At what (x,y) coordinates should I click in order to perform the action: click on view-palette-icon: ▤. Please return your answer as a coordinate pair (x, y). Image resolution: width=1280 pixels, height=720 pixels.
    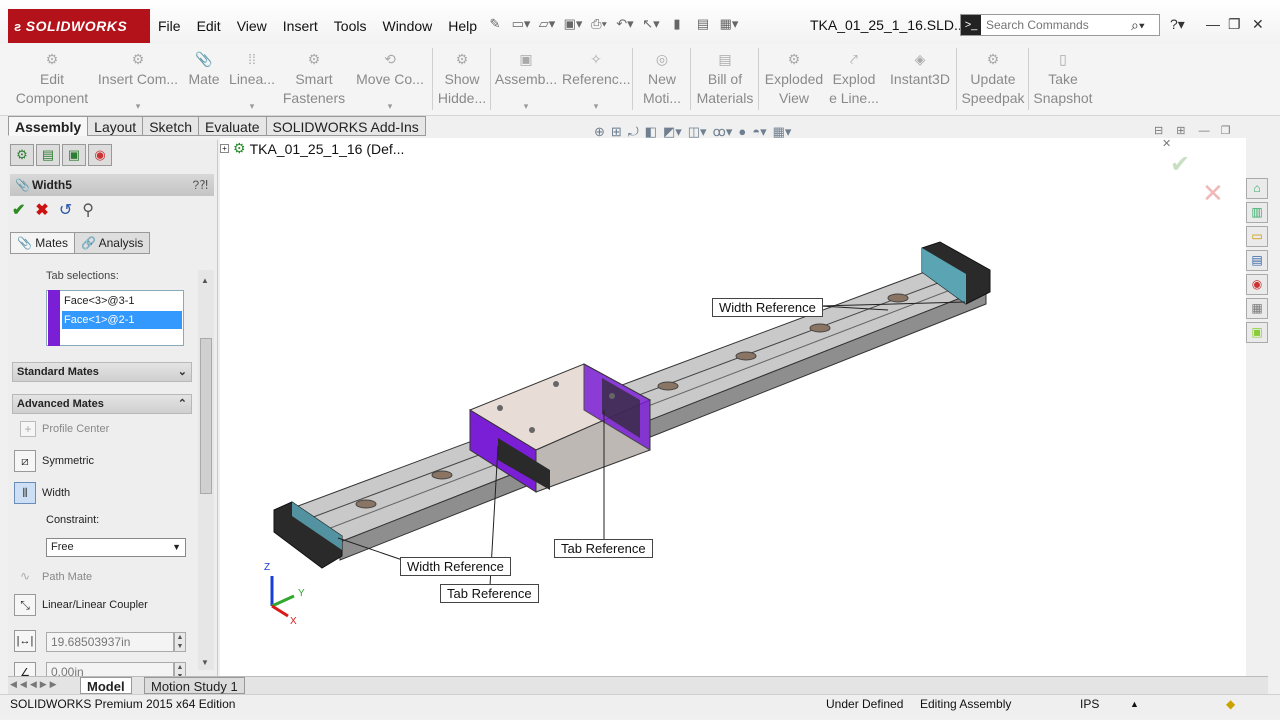
    Looking at the image, I should click on (1257, 260).